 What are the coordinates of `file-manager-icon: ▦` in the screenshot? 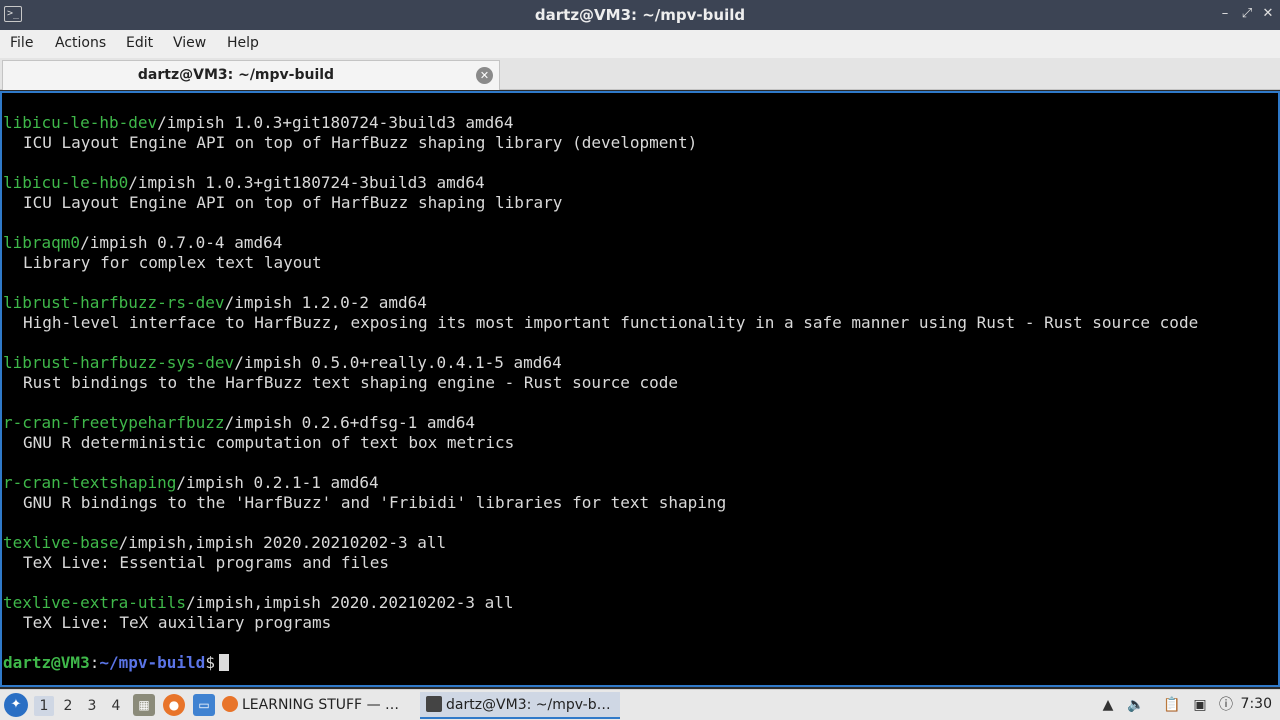 It's located at (144, 705).